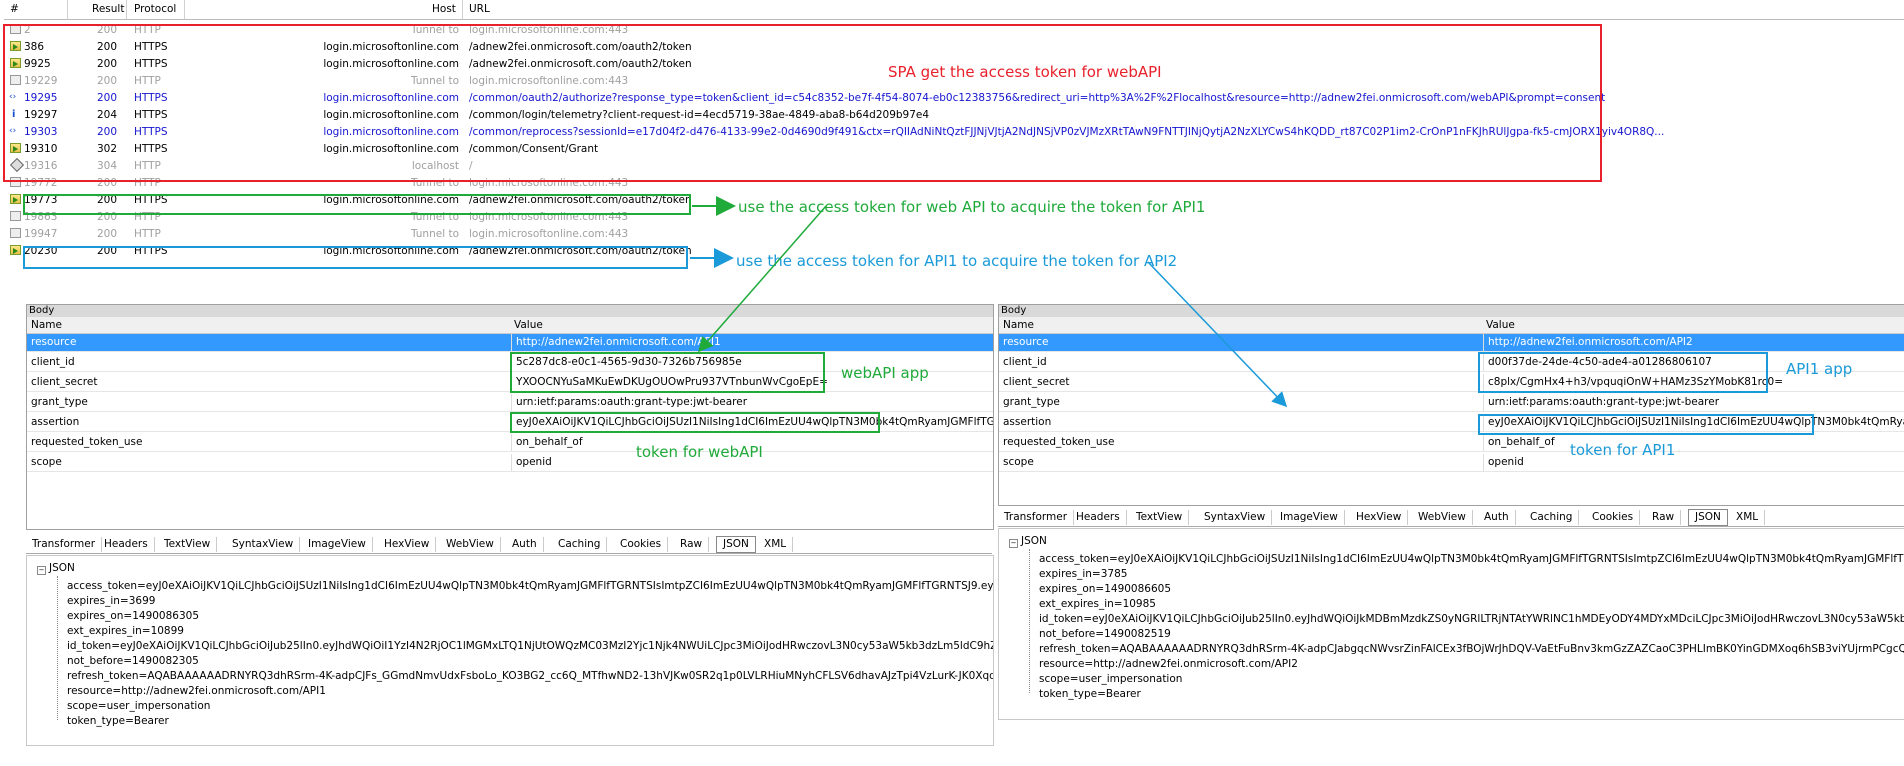 The height and width of the screenshot is (766, 1904). Describe the element at coordinates (762, 279) in the screenshot. I see `green-long-arrow` at that location.